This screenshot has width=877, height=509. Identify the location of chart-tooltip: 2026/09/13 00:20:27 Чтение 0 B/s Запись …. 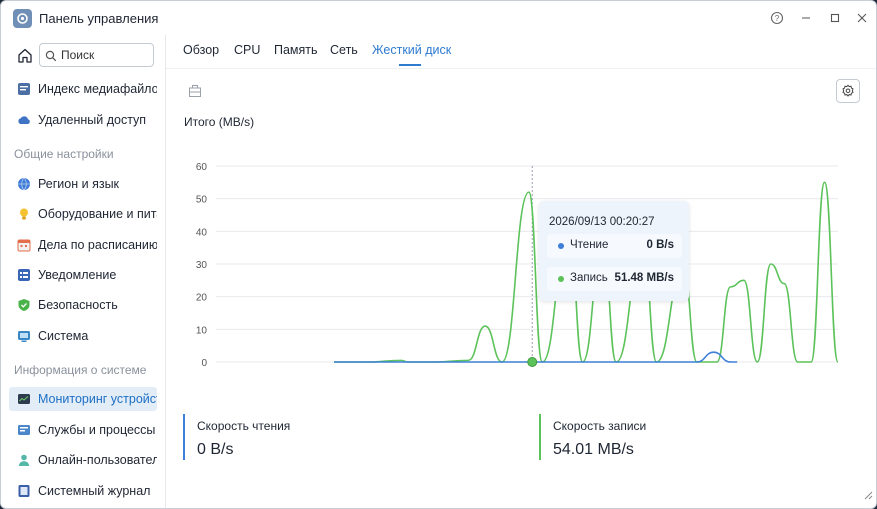
(614, 251).